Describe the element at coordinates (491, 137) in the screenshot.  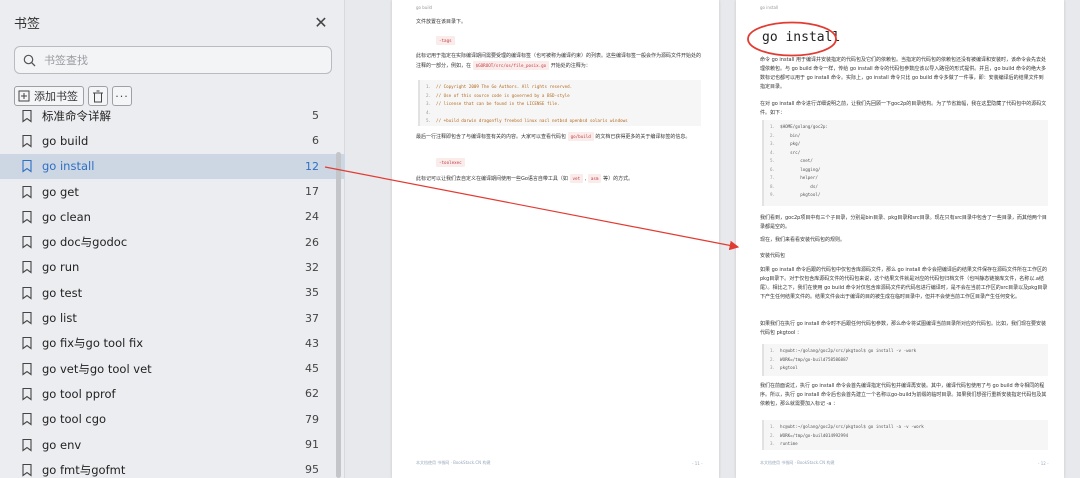
I see `text: 最后一行注释即包含了与编译标签有关的内容。大家可以查看代码包` at that location.